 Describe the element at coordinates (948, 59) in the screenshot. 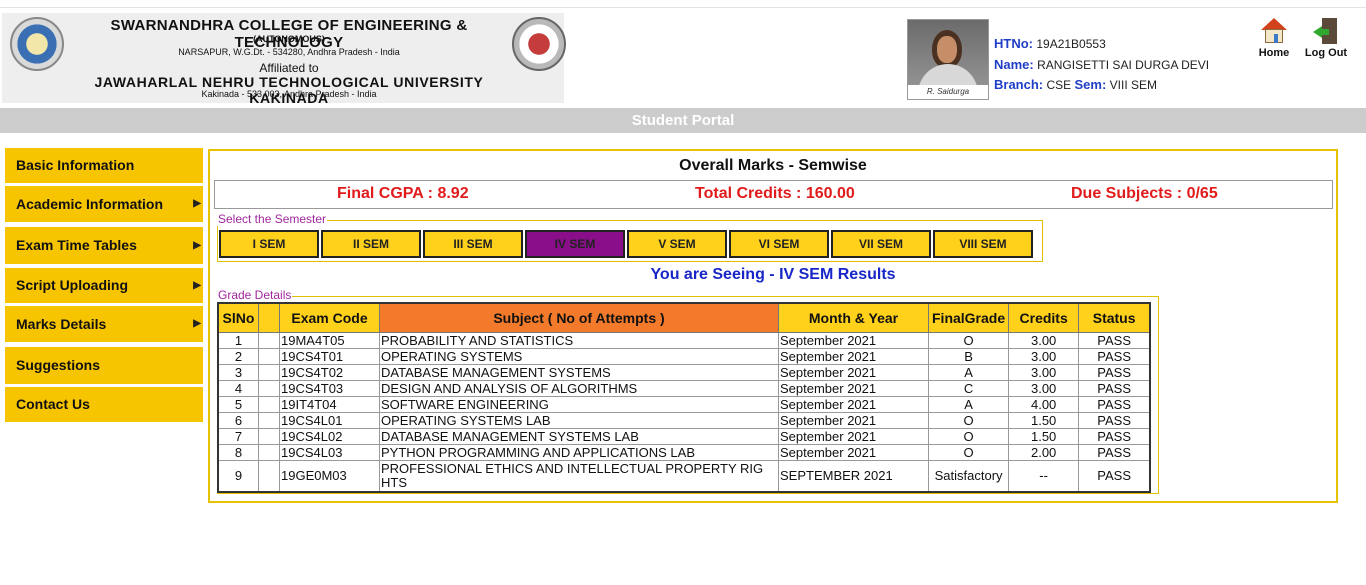

I see `student-photo: R. Saidurga` at that location.